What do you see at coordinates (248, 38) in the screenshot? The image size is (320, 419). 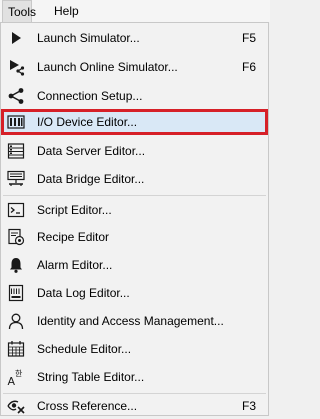 I see `menu-item-shortcut: F5` at bounding box center [248, 38].